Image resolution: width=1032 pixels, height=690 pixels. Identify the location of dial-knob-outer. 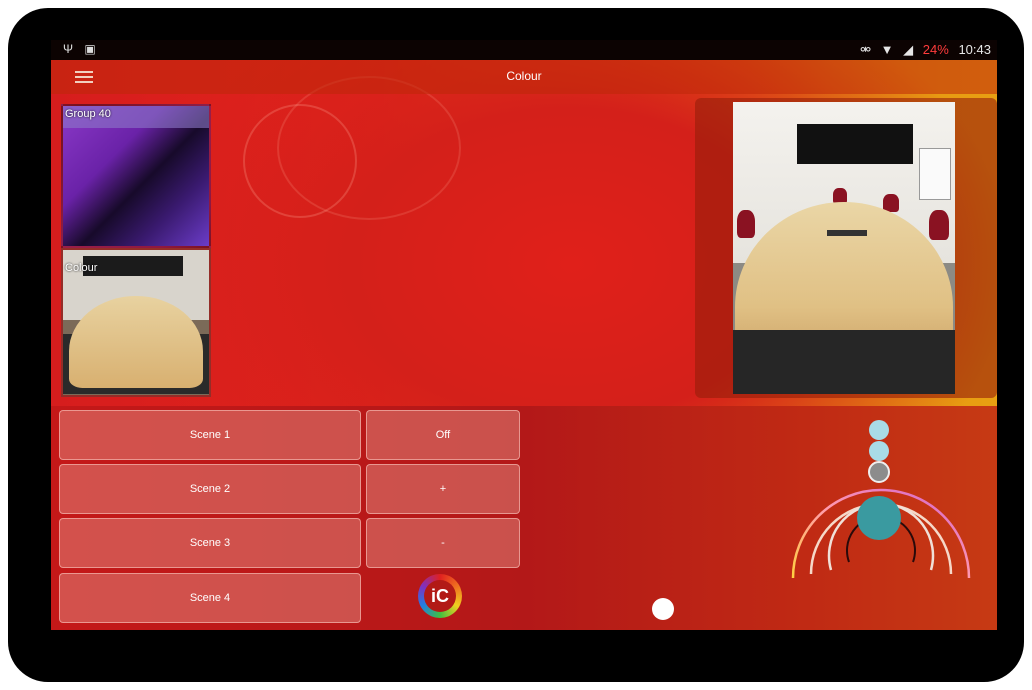
(879, 430).